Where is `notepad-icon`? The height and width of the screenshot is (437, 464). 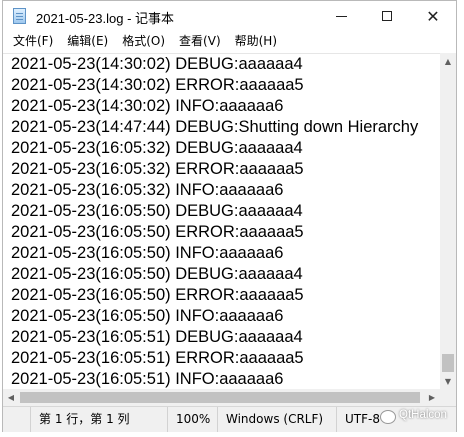
notepad-icon is located at coordinates (19, 16).